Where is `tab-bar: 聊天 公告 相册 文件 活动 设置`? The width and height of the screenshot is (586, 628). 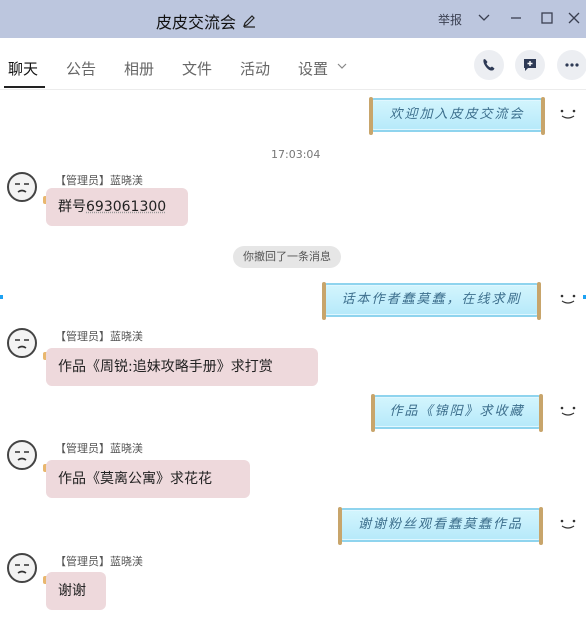 tab-bar: 聊天 公告 相册 文件 活动 设置 is located at coordinates (293, 64).